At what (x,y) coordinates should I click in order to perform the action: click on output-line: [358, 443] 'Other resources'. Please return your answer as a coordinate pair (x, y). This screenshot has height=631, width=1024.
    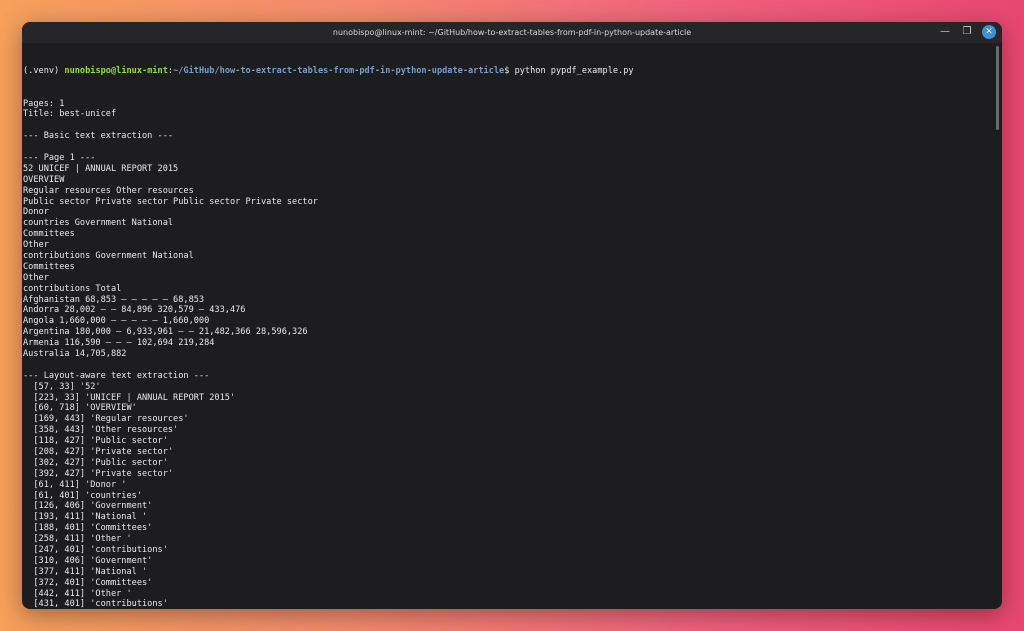
    Looking at the image, I should click on (101, 430).